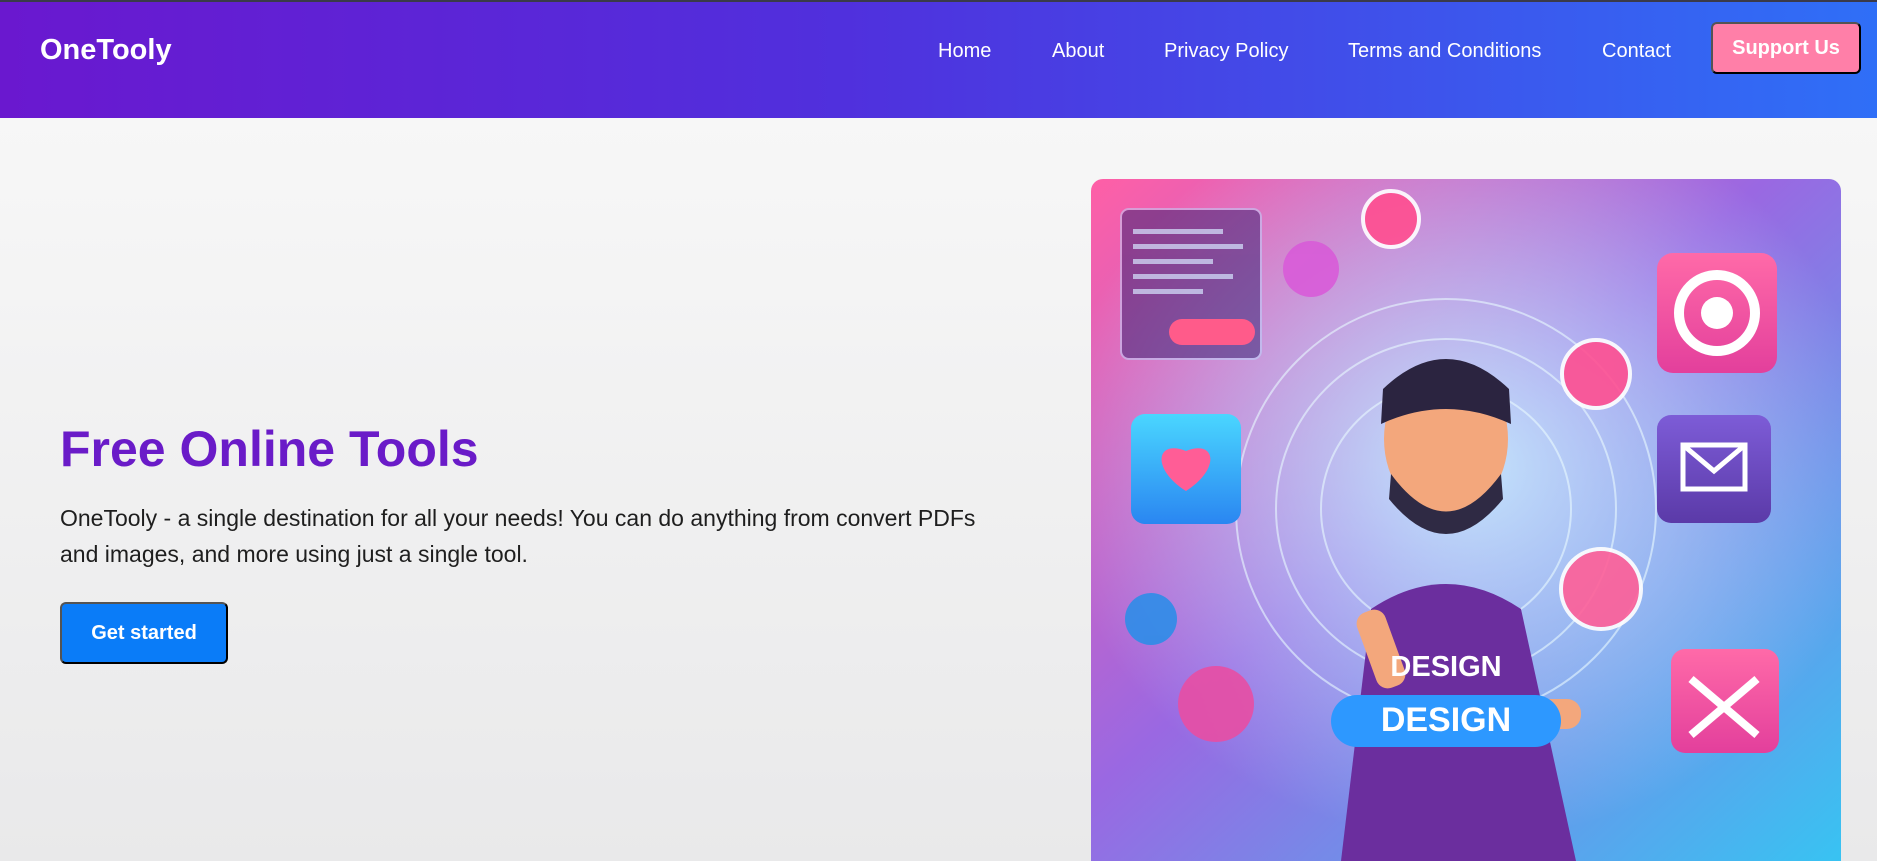 This screenshot has width=1877, height=861. Describe the element at coordinates (1786, 48) in the screenshot. I see `support-us-button: Support Us` at that location.